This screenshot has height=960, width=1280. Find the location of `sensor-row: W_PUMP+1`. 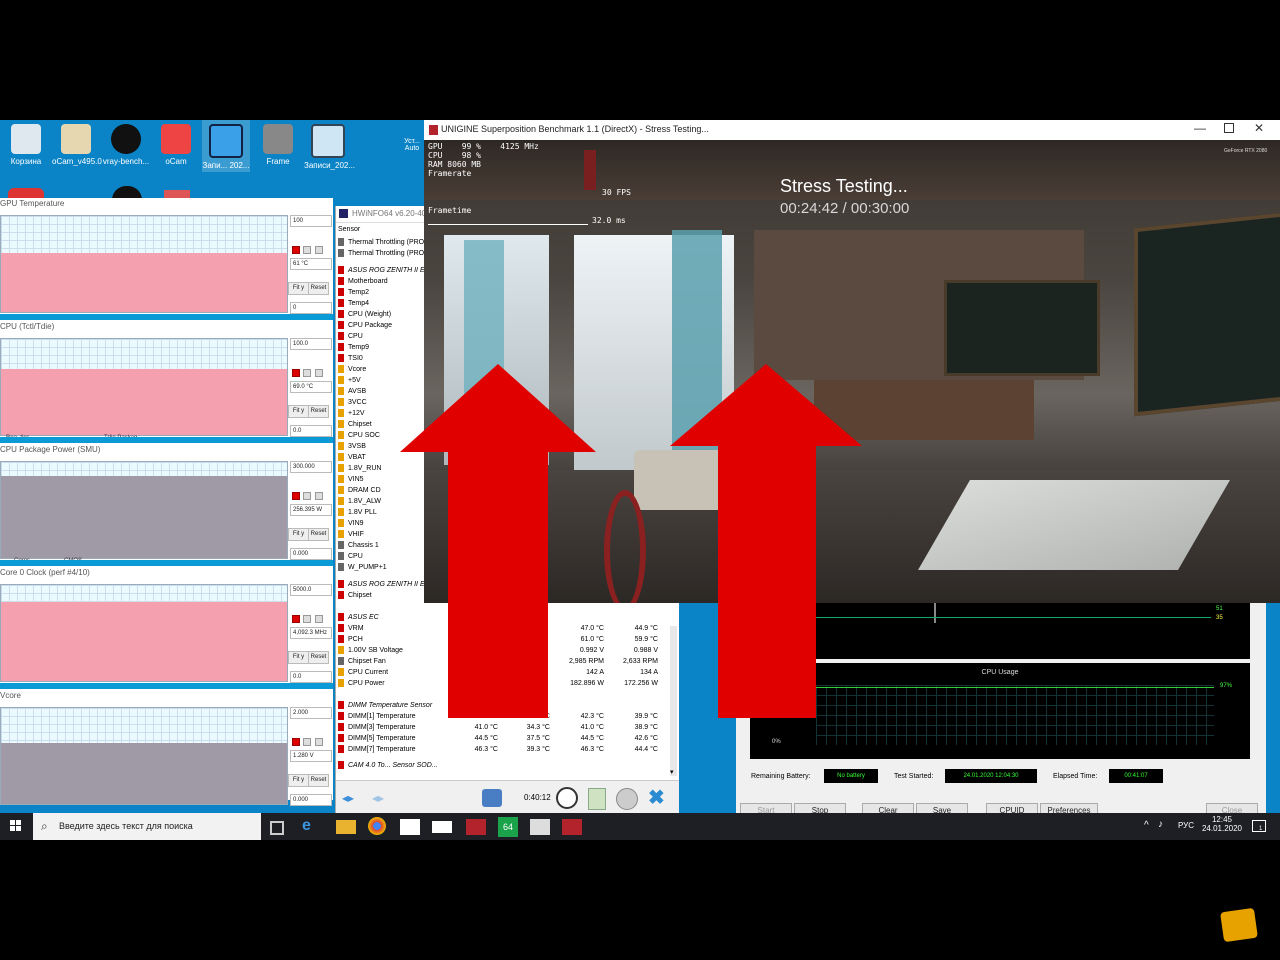

sensor-row: W_PUMP+1 is located at coordinates (362, 567).